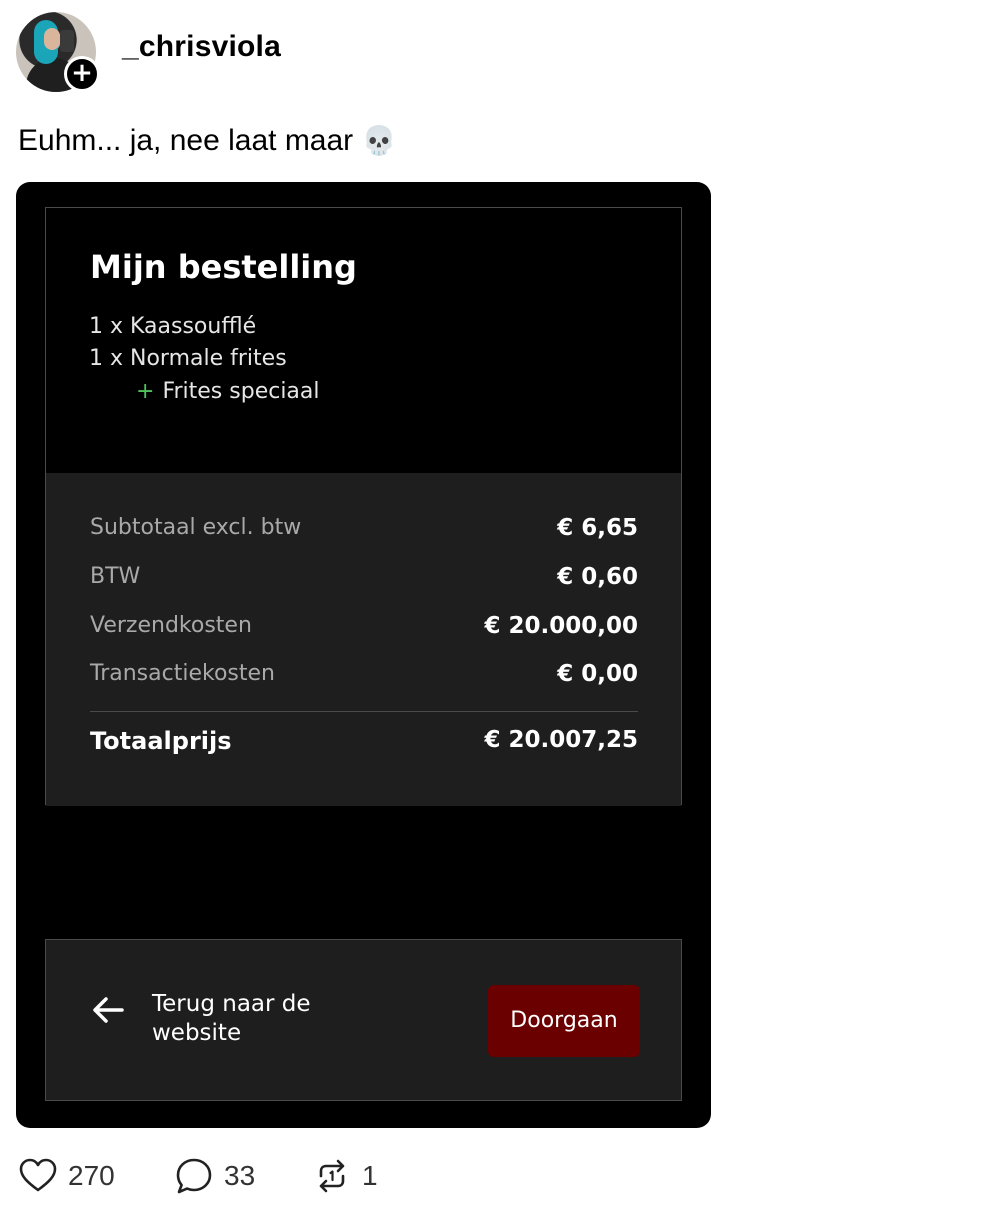 This screenshot has height=1220, width=990. I want to click on vat-row: BTW € 0,60, so click(364, 579).